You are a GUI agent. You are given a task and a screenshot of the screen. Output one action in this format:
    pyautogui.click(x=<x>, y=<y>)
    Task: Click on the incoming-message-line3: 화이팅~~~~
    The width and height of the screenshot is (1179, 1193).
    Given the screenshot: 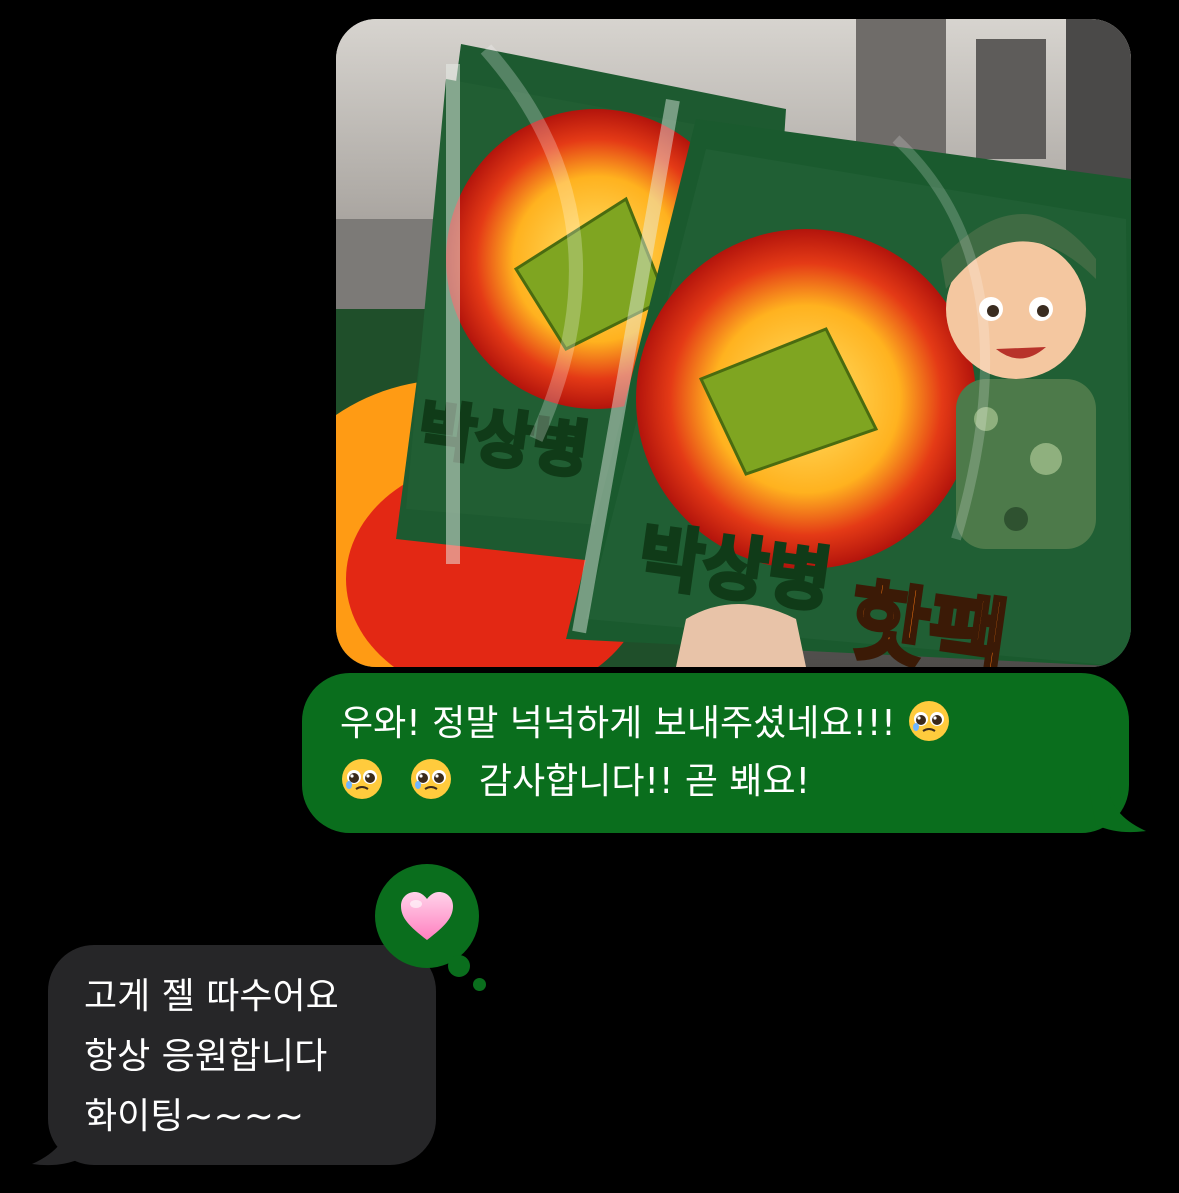 What is the action you would take?
    pyautogui.click(x=194, y=1116)
    